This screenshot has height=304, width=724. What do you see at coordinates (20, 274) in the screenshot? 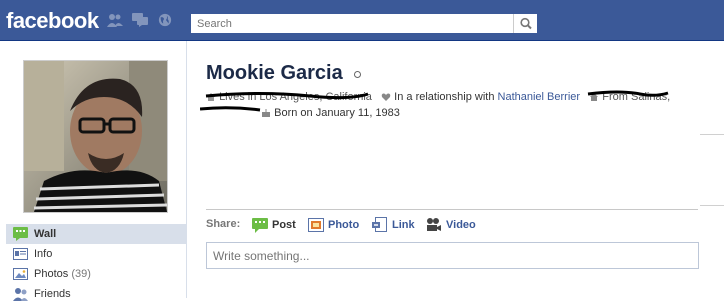
I see `photos-icon` at bounding box center [20, 274].